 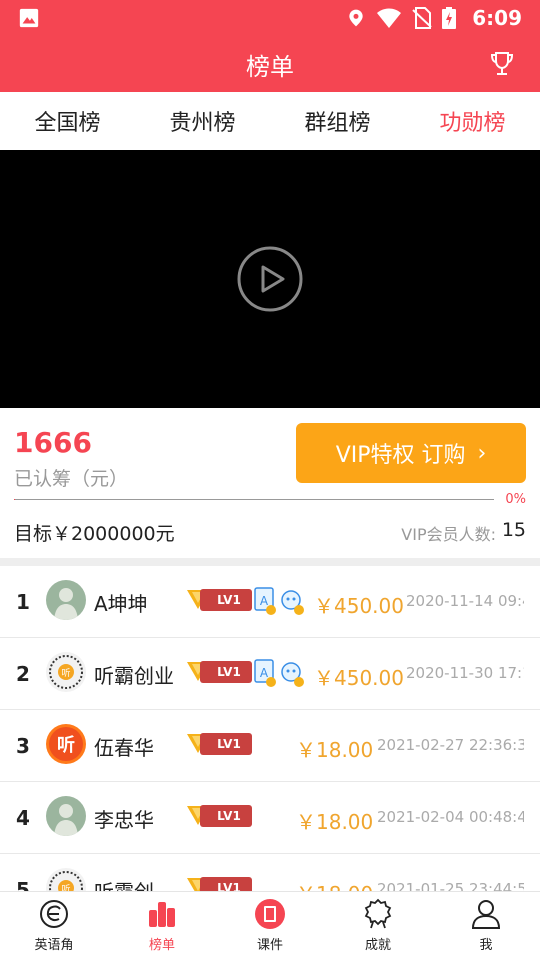 What do you see at coordinates (53, 442) in the screenshot?
I see `raised-amount: 1666` at bounding box center [53, 442].